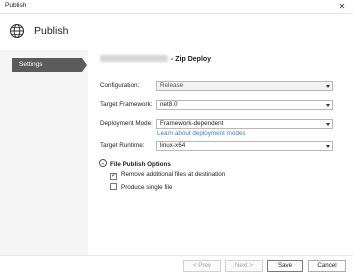  Describe the element at coordinates (16, 5) in the screenshot. I see `window-title: Publish` at that location.